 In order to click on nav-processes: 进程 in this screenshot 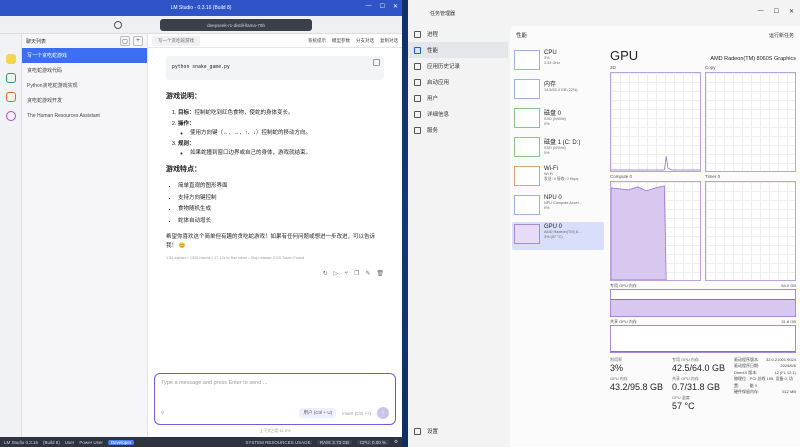, I will do `click(458, 34)`.